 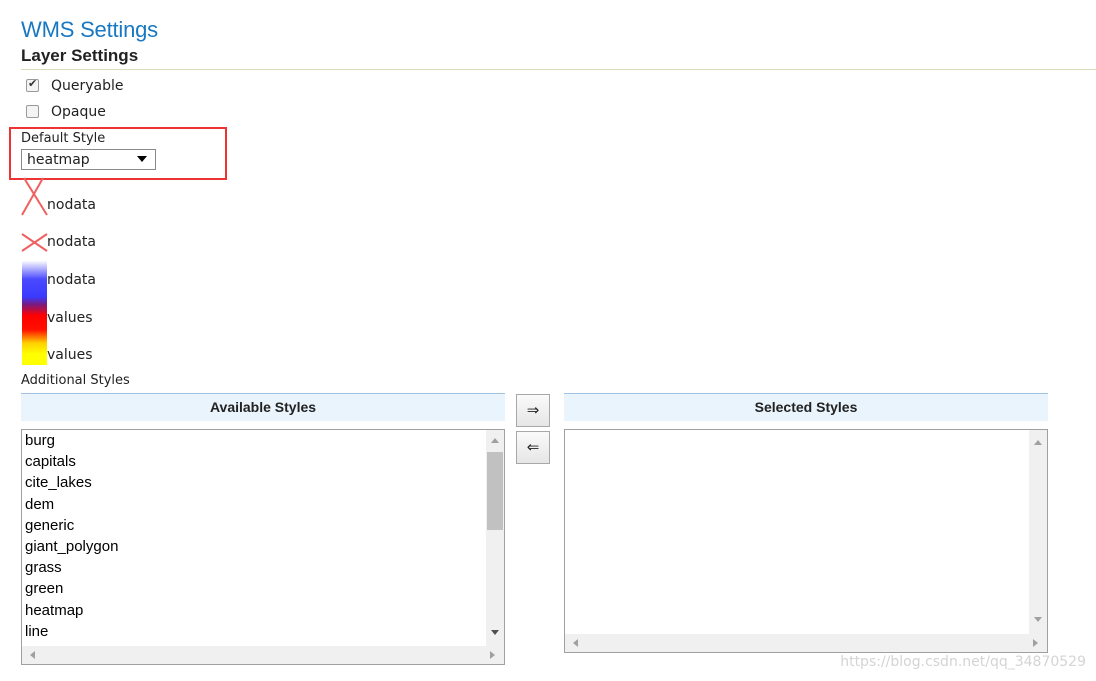 What do you see at coordinates (253, 461) in the screenshot?
I see `list-item: capitals` at bounding box center [253, 461].